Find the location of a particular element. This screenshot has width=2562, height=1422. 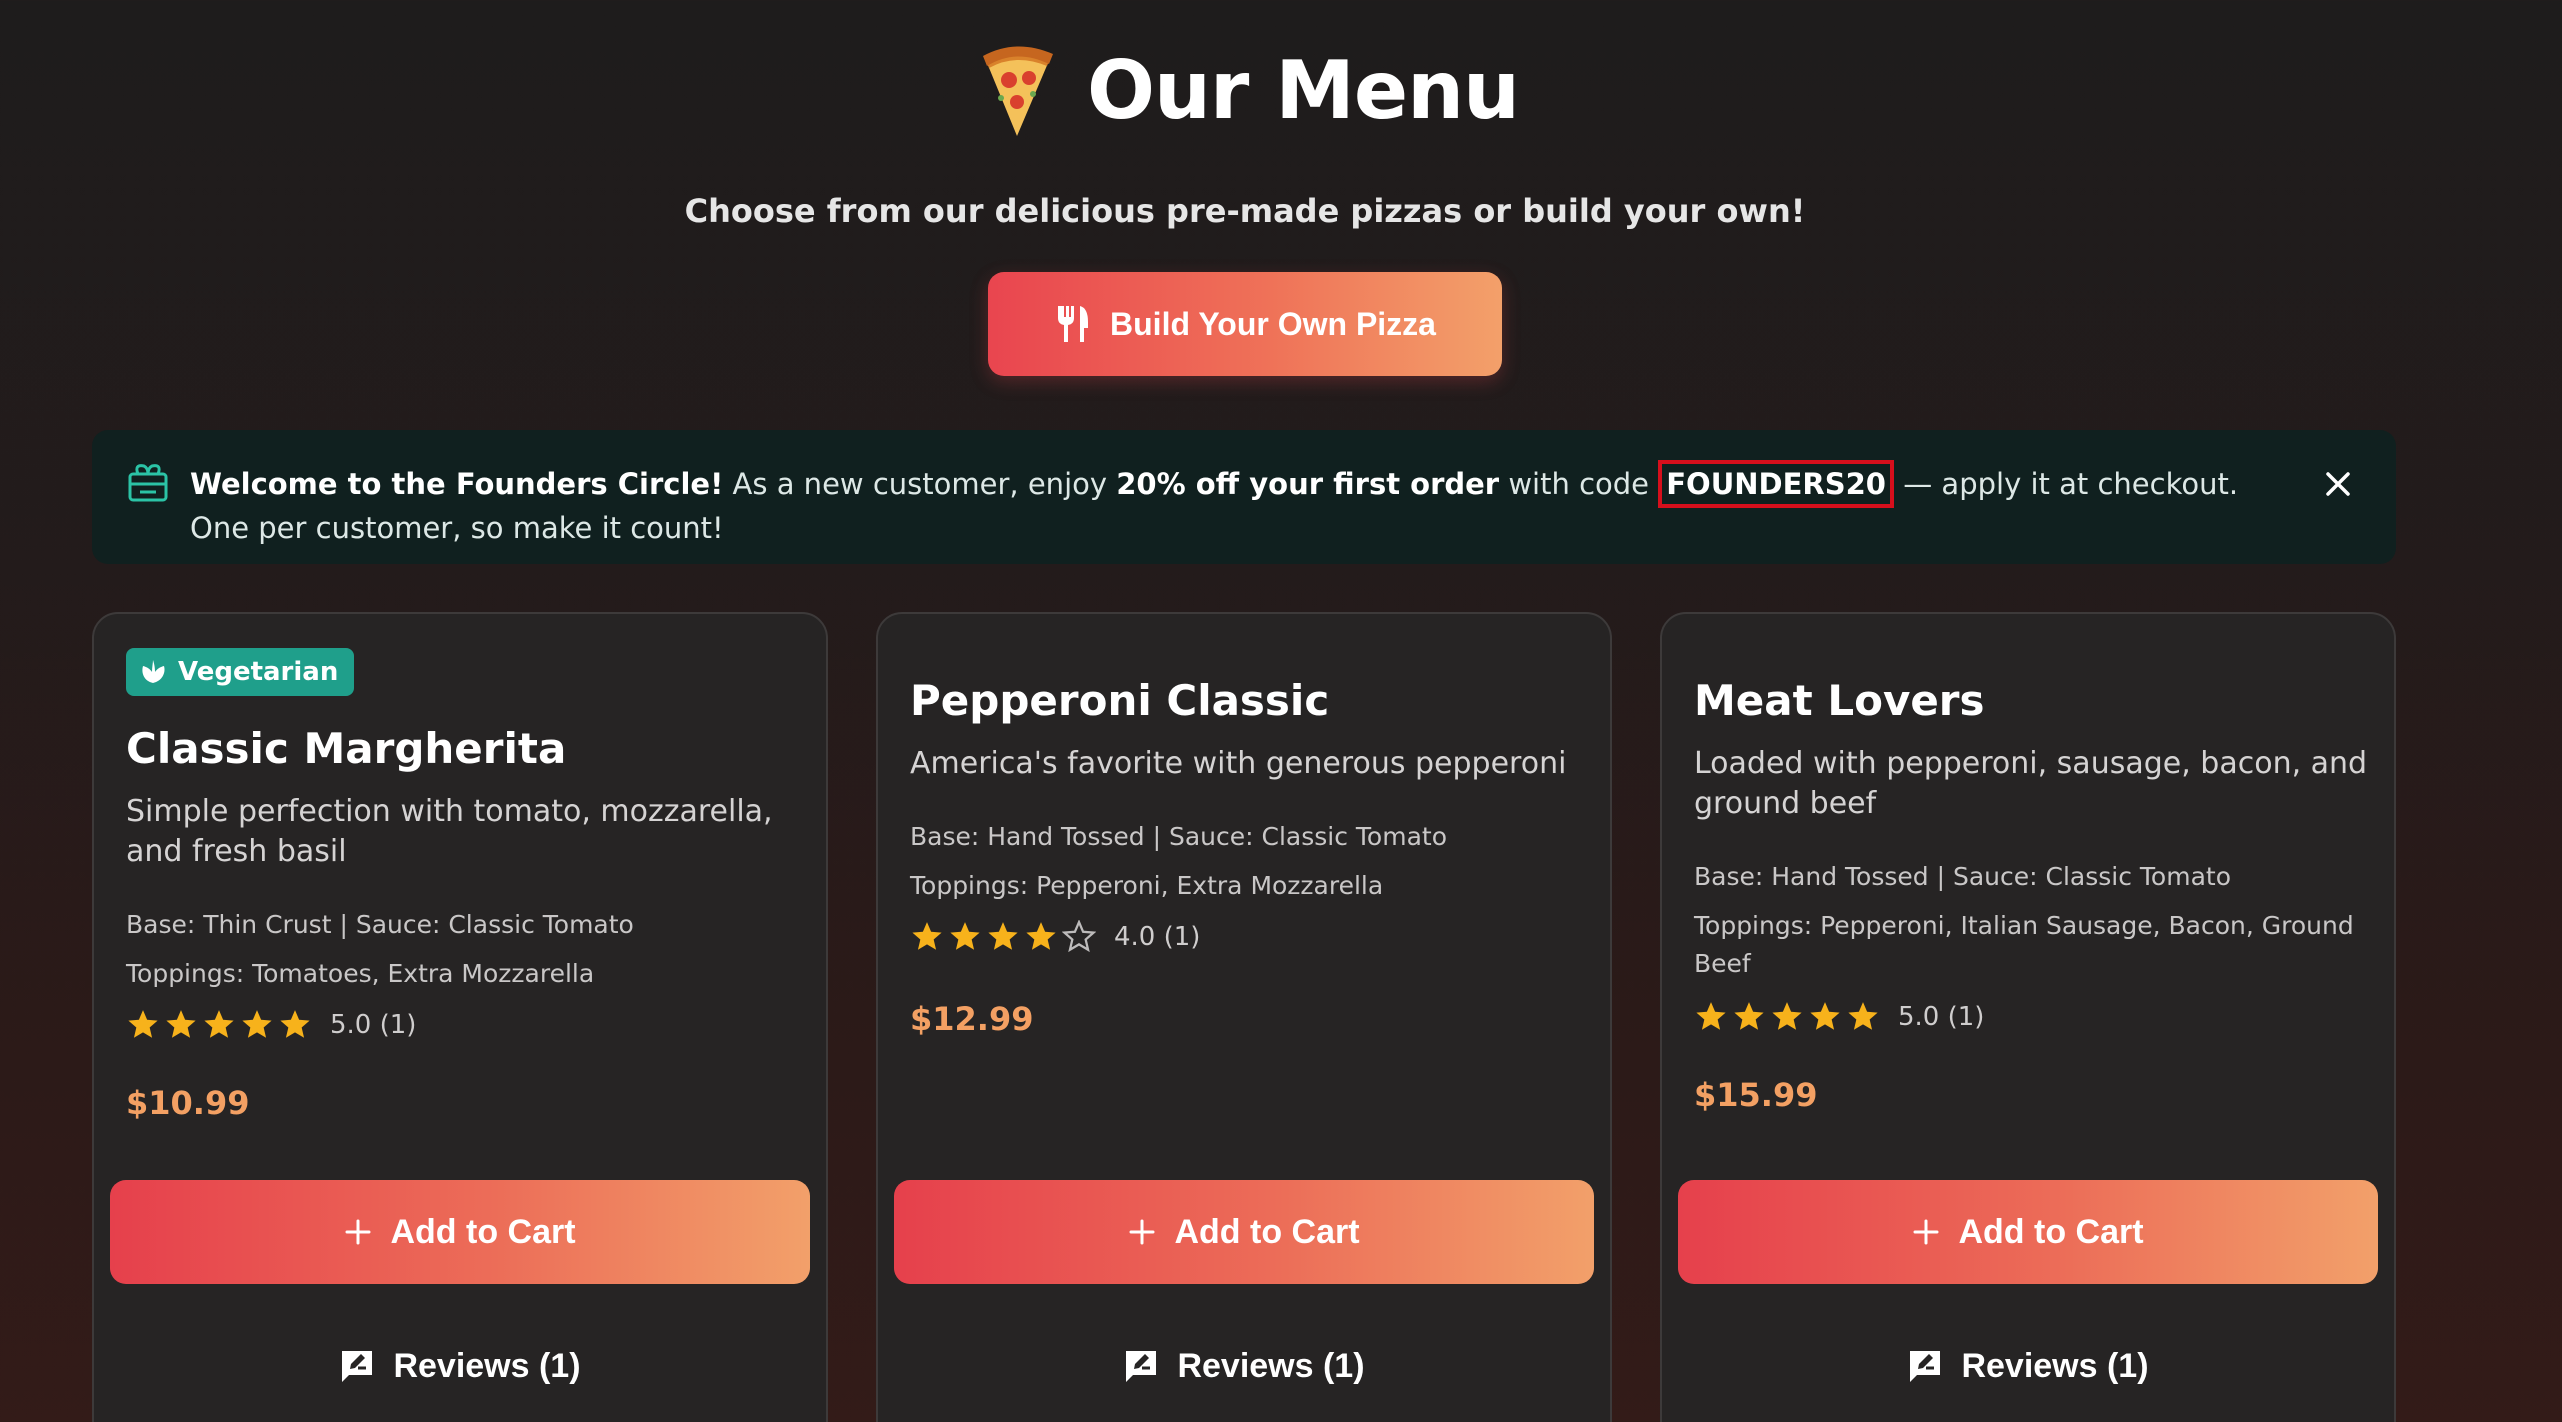

fork-knife-icon is located at coordinates (1073, 324).